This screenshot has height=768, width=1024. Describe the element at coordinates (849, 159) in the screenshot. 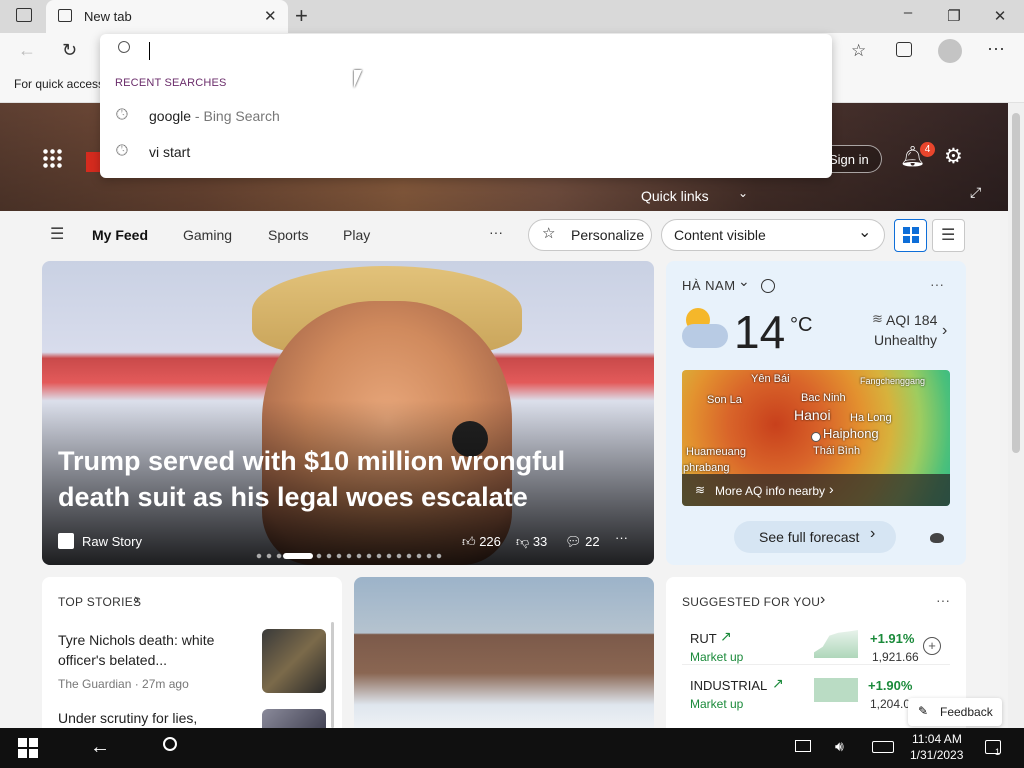

I see `sign-in-label: Sign in` at that location.